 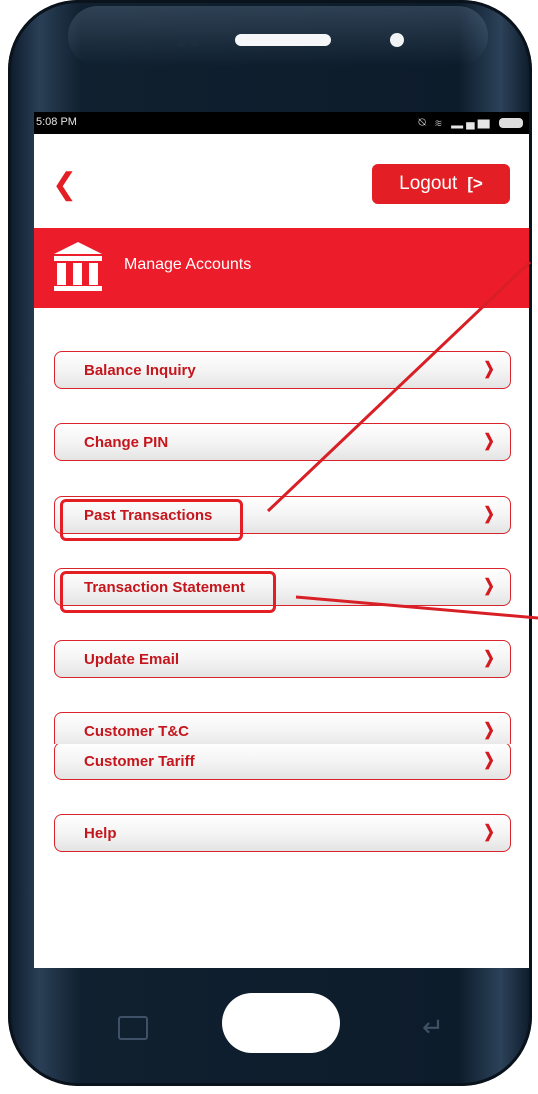 I want to click on menu-item-customer-tariff: Customer Tariff ❯, so click(x=282, y=762).